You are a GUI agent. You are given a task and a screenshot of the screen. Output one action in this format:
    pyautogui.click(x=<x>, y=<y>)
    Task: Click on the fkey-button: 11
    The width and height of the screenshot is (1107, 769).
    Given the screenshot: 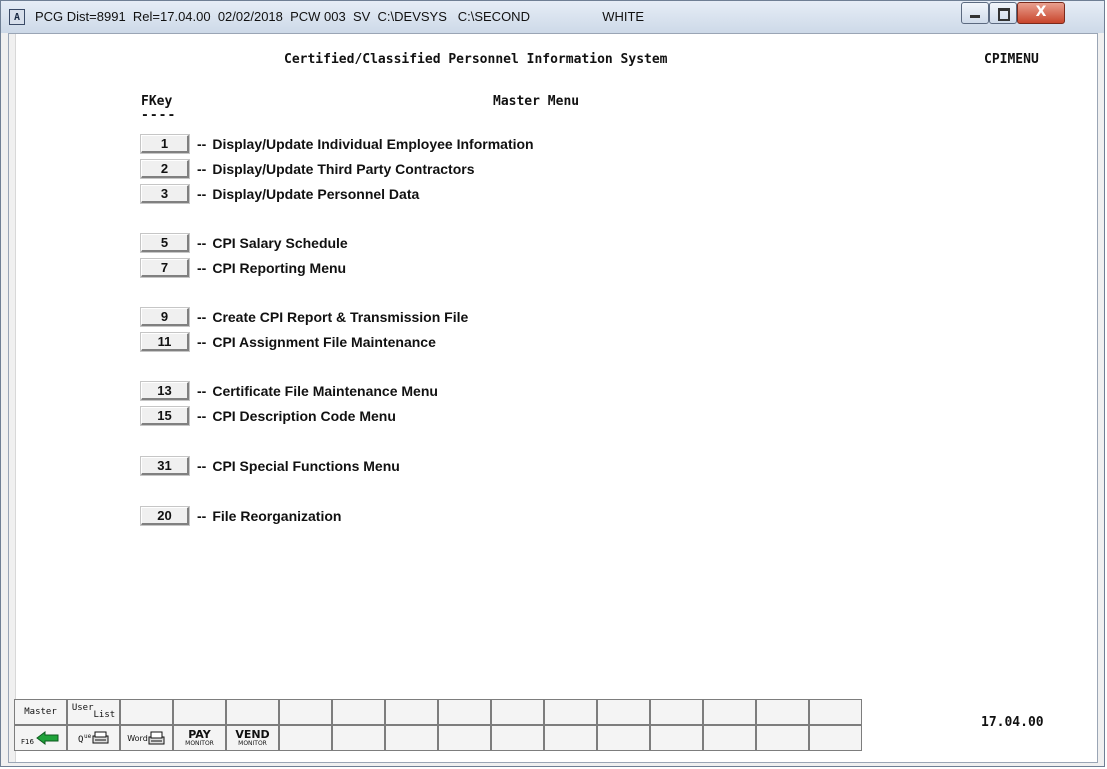 What is the action you would take?
    pyautogui.click(x=165, y=342)
    